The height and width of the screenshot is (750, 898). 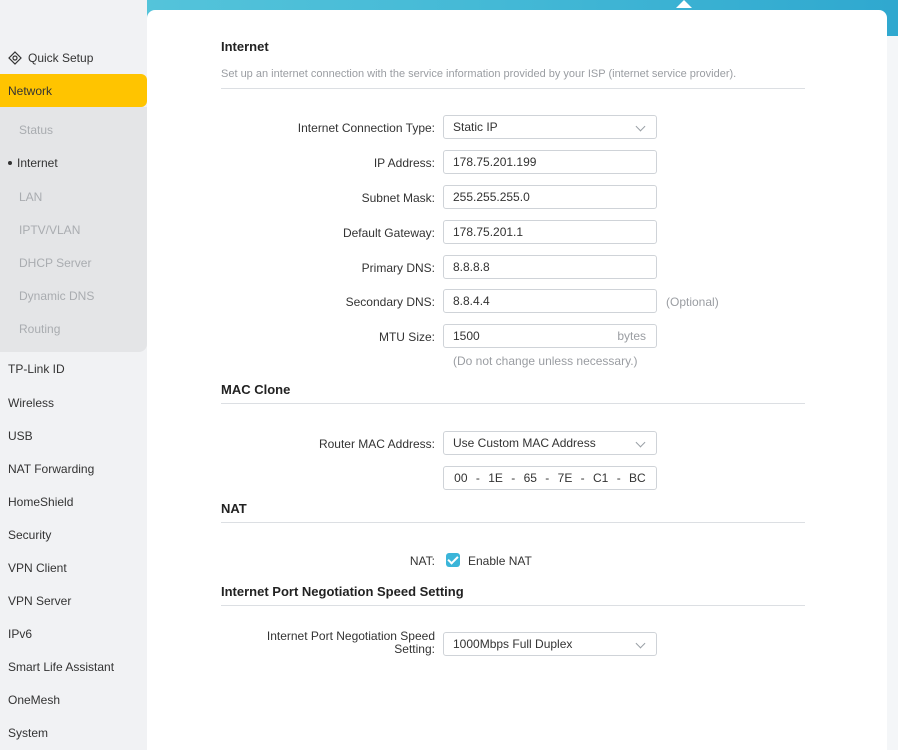 I want to click on enable-nat-checkbox, so click(x=453, y=560).